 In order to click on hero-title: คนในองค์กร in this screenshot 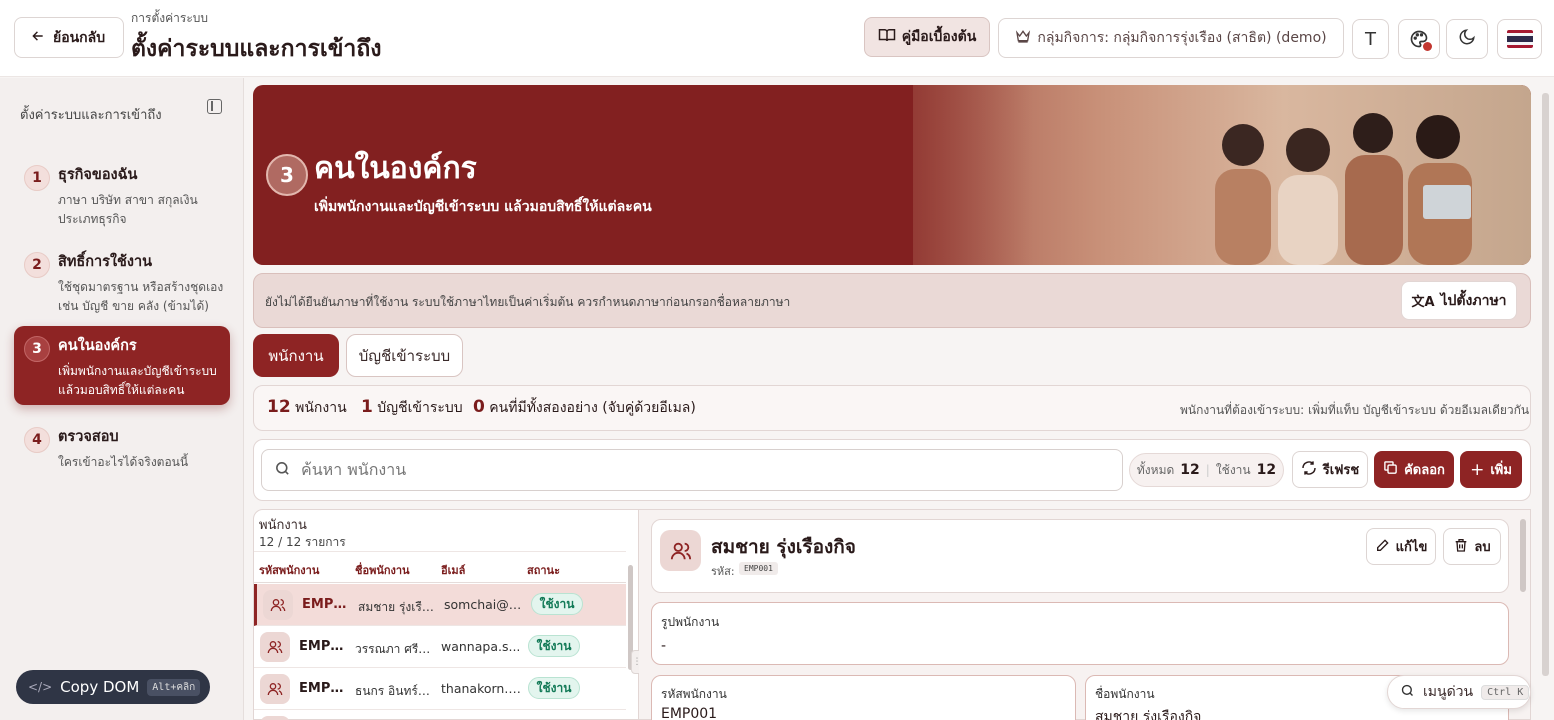, I will do `click(395, 168)`.